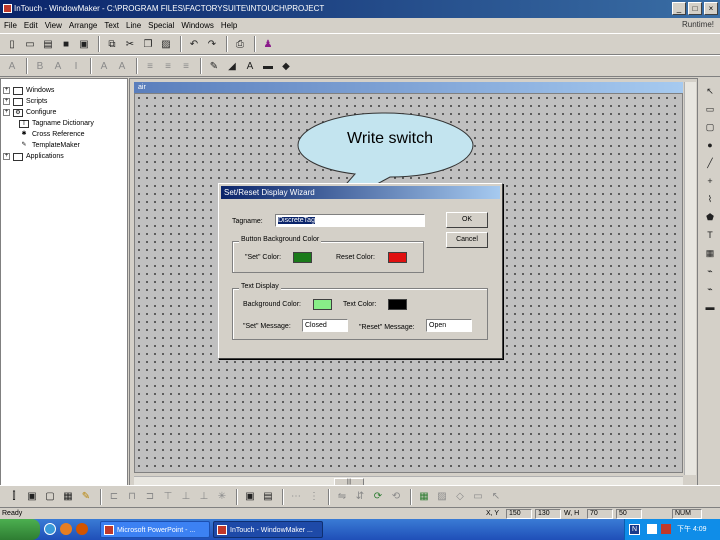  I want to click on align-left-icon: ≡, so click(150, 66).